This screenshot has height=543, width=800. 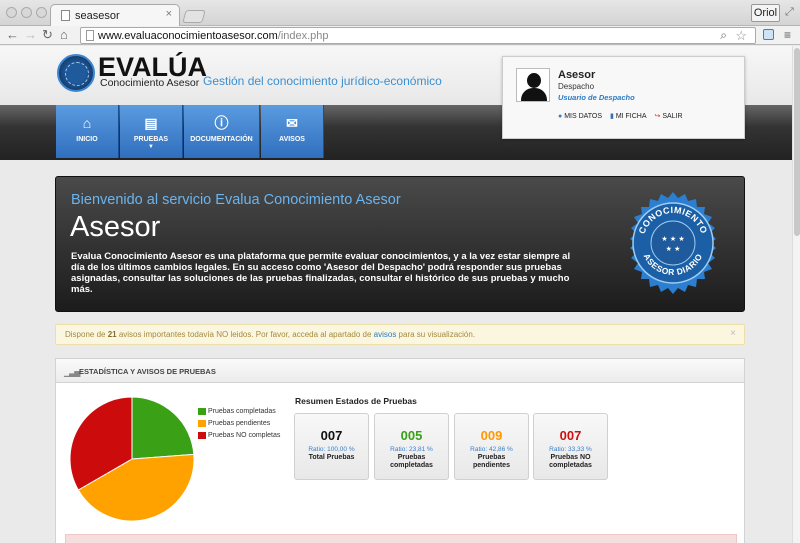 I want to click on search-icon: ⌕, so click(x=723, y=35).